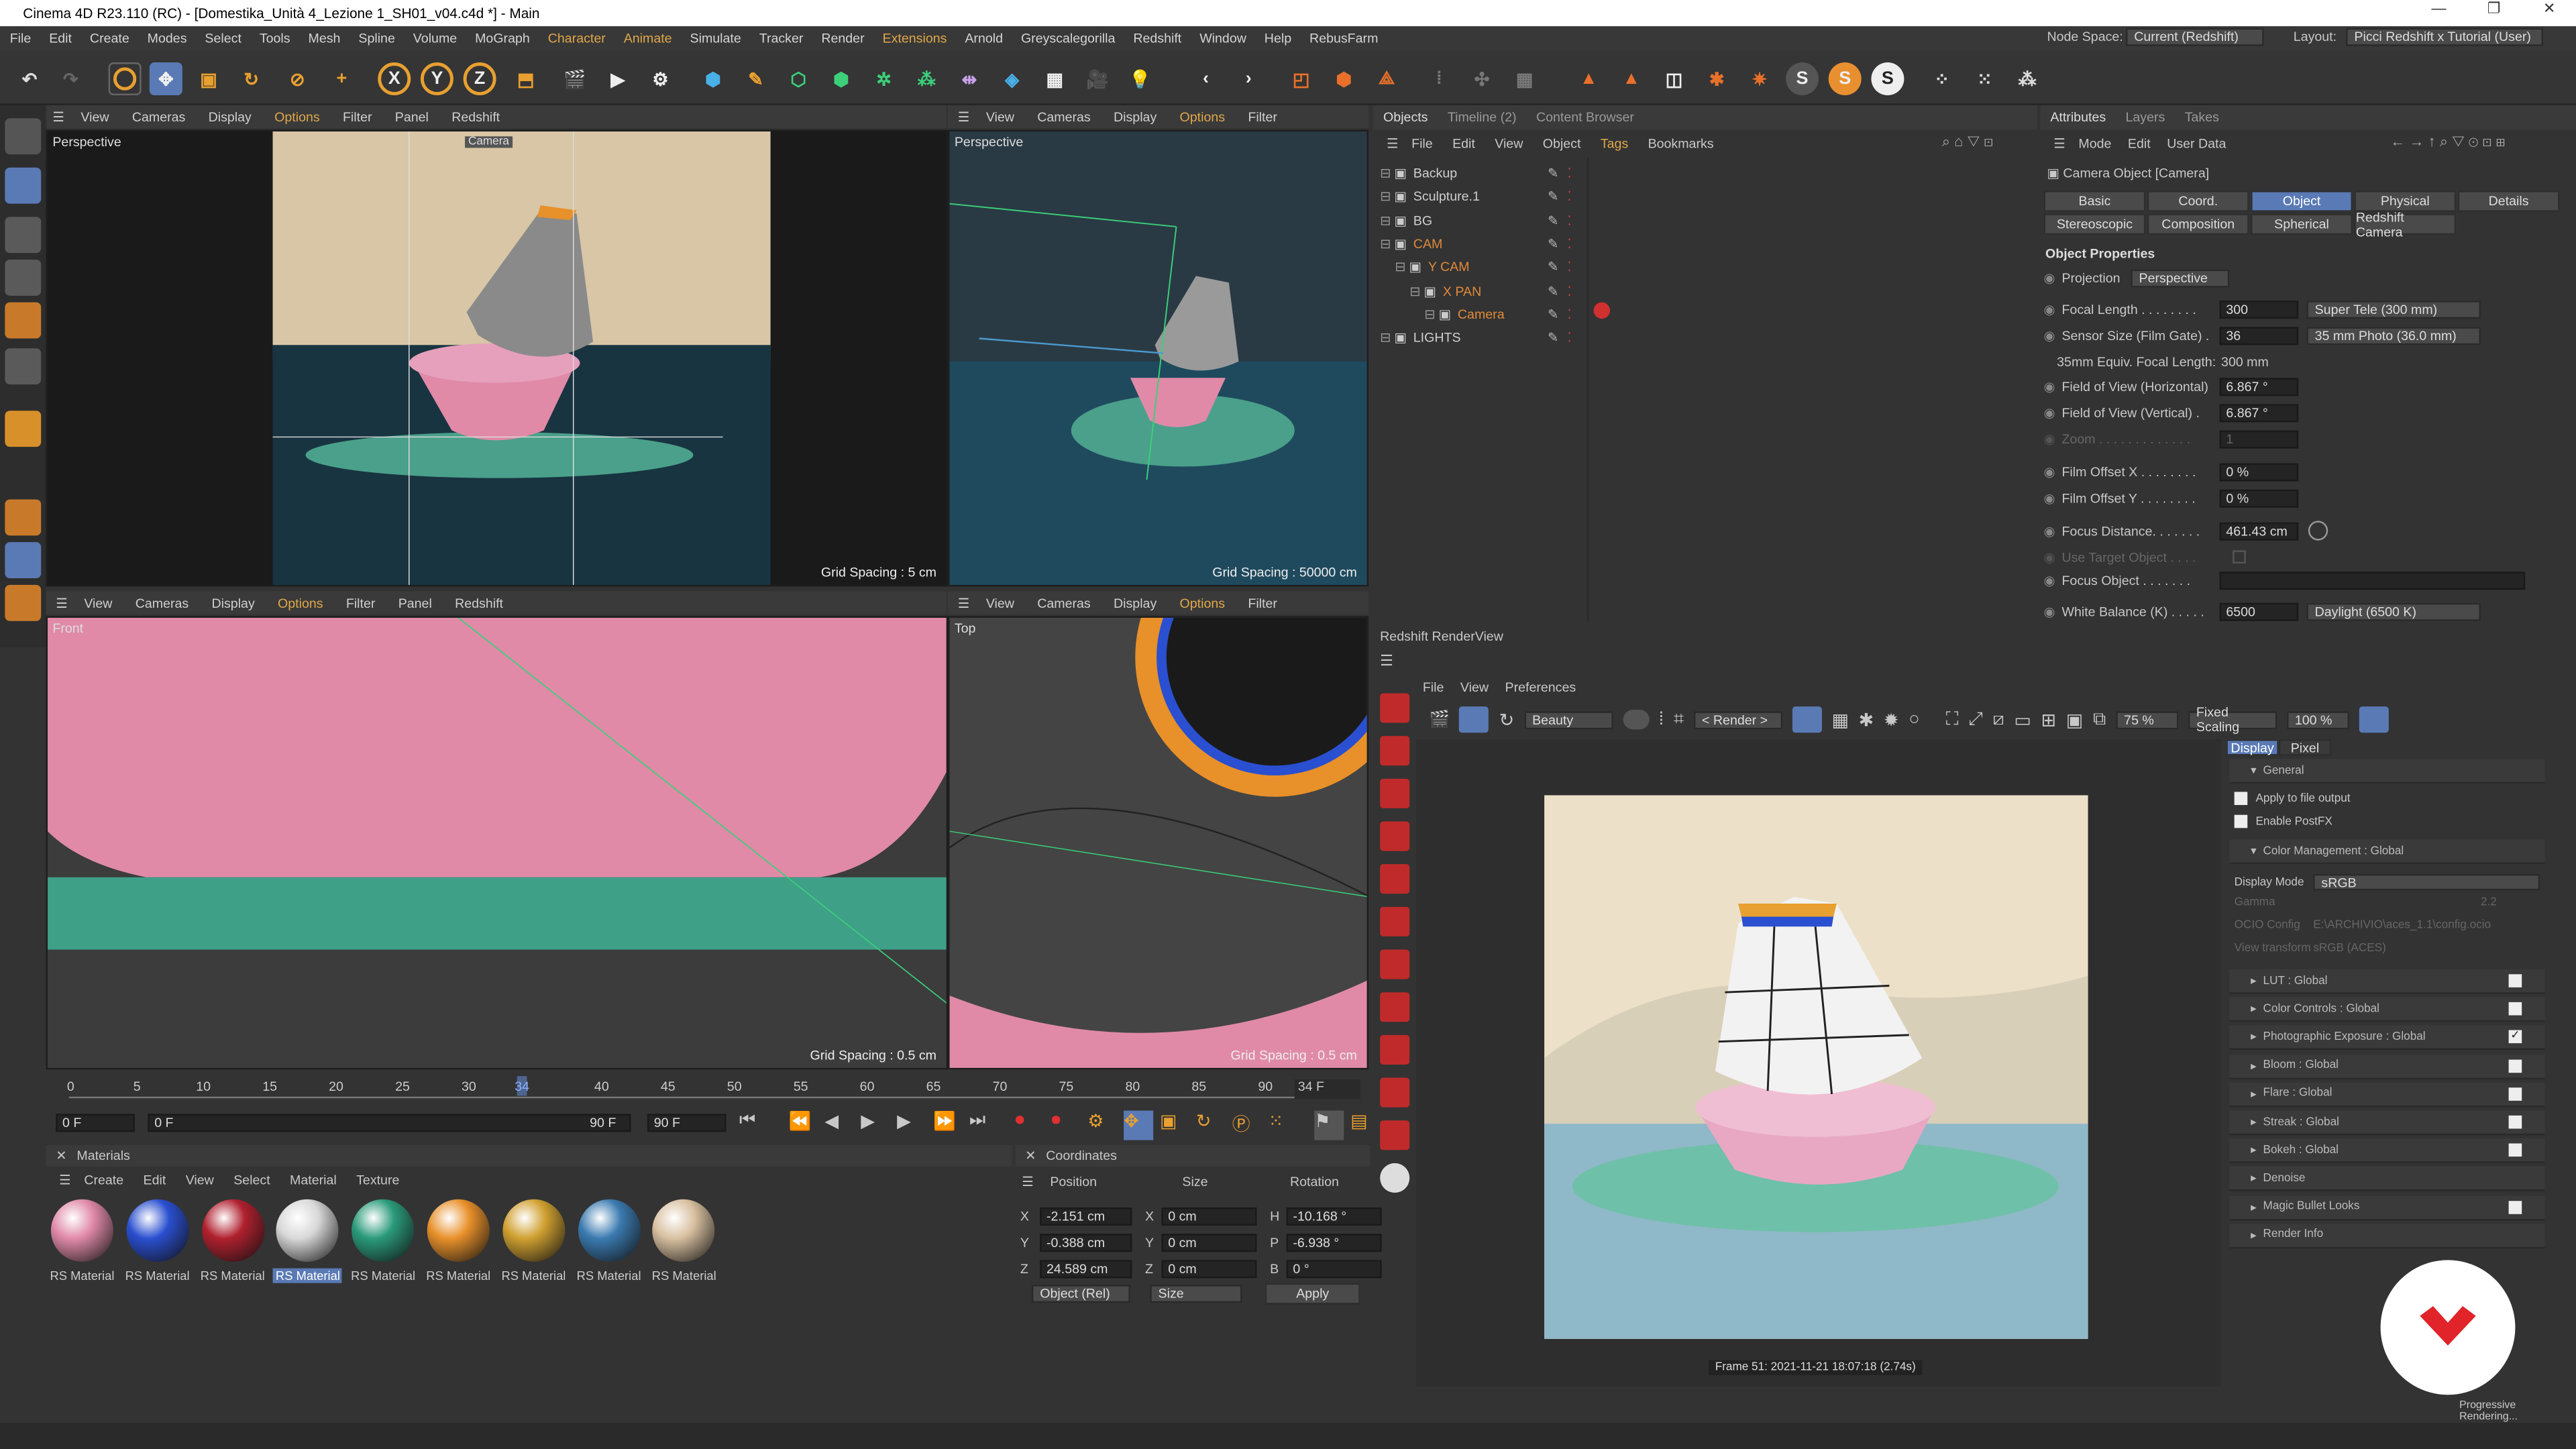 This screenshot has width=2576, height=1449. What do you see at coordinates (2259, 471) in the screenshot?
I see `film-offset-x-input: 0 %` at bounding box center [2259, 471].